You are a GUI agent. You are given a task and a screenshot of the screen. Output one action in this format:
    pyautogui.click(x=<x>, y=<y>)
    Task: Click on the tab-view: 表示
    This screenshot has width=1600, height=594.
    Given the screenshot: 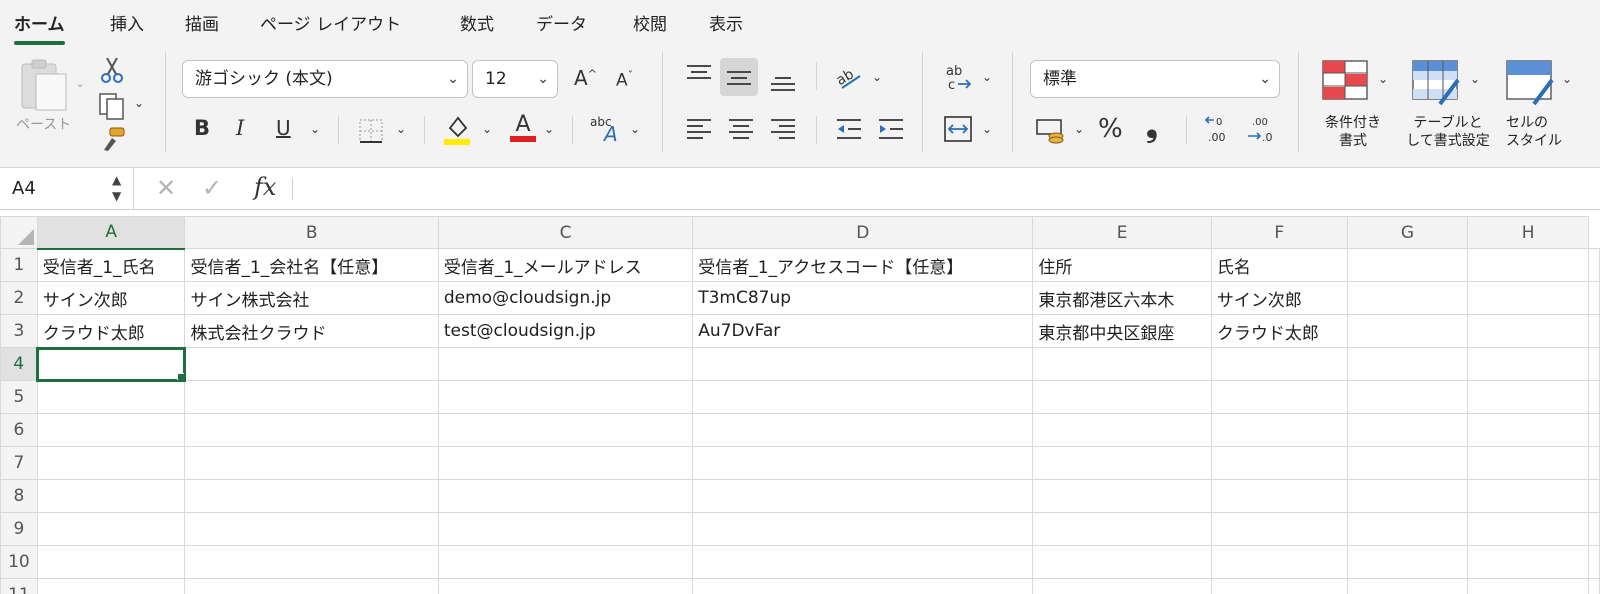 What is the action you would take?
    pyautogui.click(x=726, y=22)
    